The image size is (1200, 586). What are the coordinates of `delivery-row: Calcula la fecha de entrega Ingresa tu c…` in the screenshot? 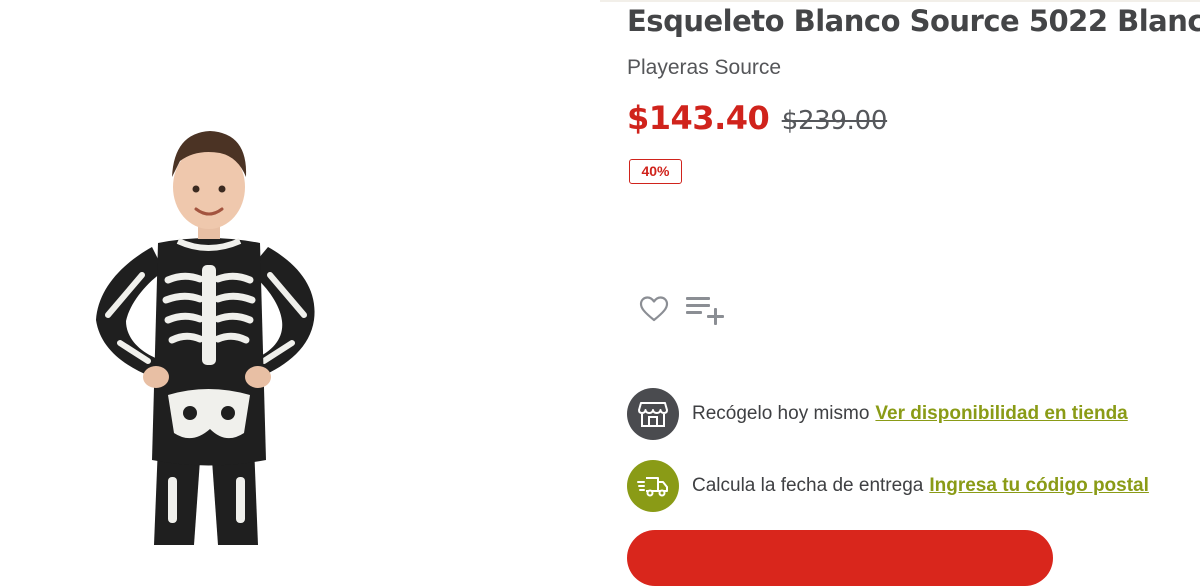 It's located at (888, 486).